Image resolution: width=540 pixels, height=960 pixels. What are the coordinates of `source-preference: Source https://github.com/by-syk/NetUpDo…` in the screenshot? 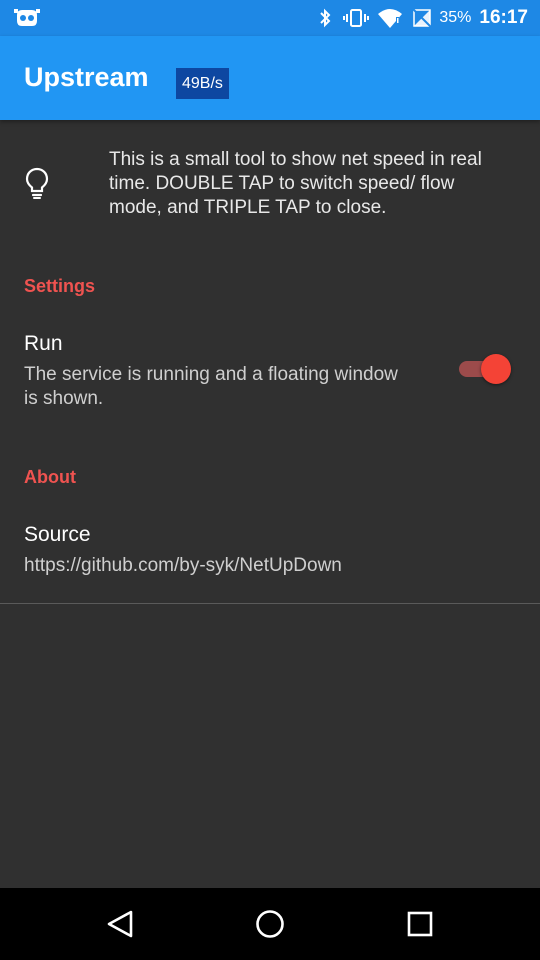 It's located at (270, 550).